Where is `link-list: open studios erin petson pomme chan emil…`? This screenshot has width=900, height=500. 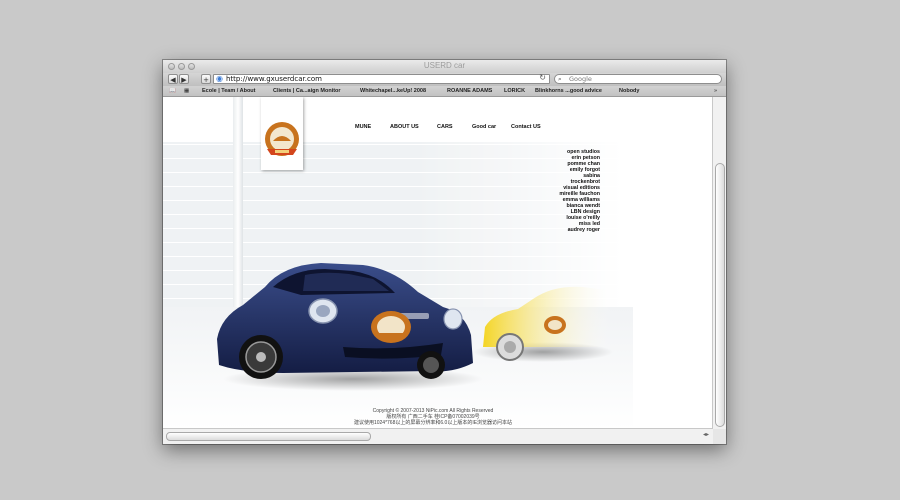
link-list: open studios erin petson pomme chan emil… is located at coordinates (579, 191).